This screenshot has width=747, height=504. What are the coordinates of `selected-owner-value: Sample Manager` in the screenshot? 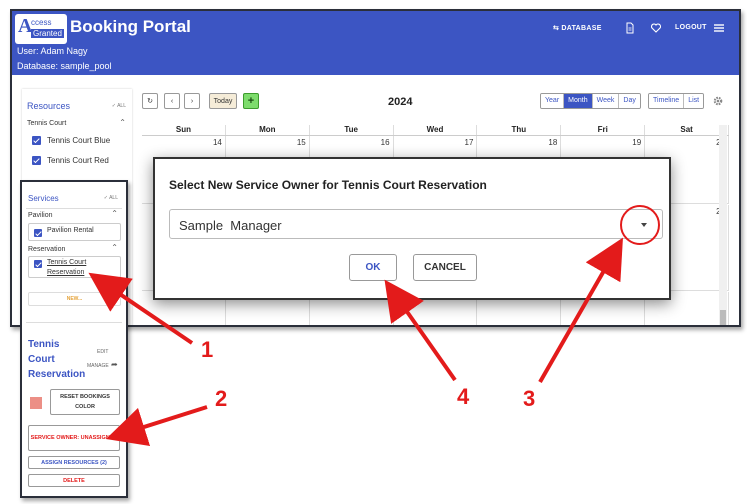 It's located at (230, 225).